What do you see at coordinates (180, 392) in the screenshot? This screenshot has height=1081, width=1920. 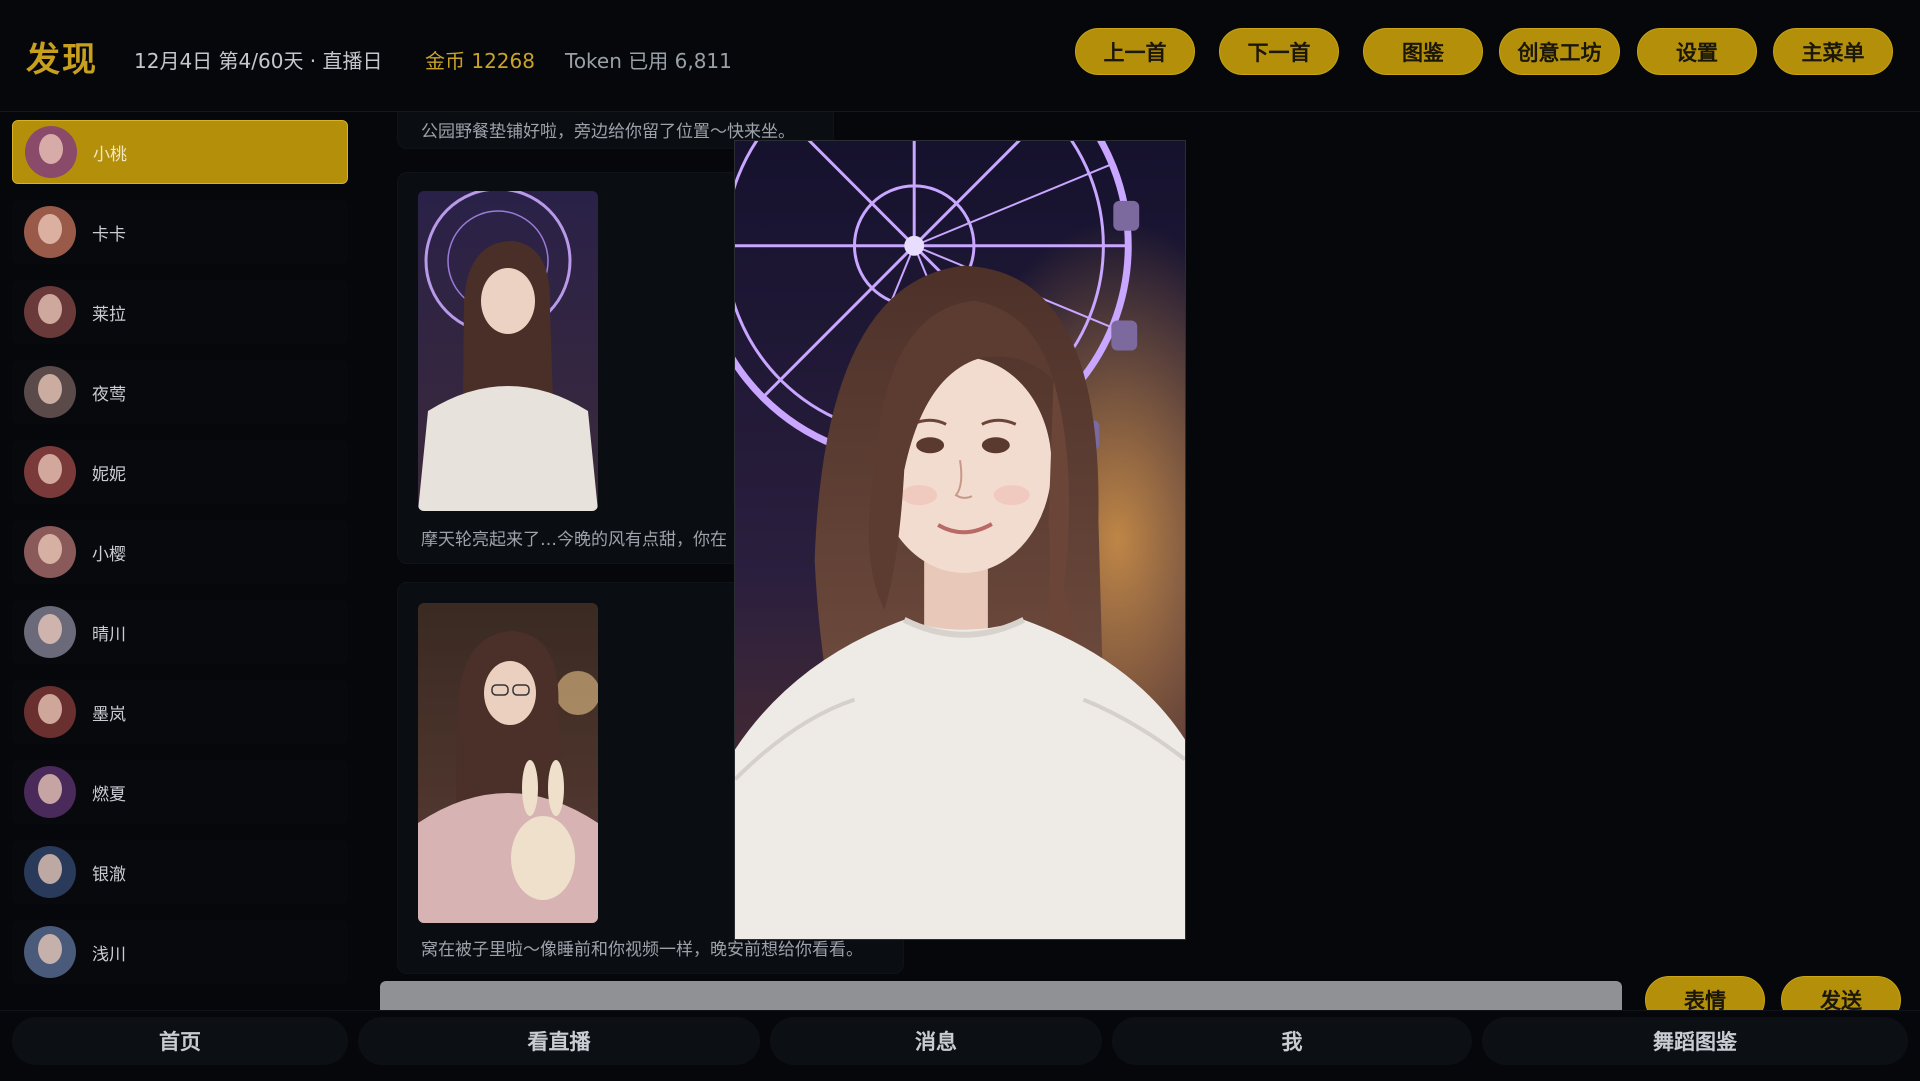 I see `contact-item: 夜莺` at bounding box center [180, 392].